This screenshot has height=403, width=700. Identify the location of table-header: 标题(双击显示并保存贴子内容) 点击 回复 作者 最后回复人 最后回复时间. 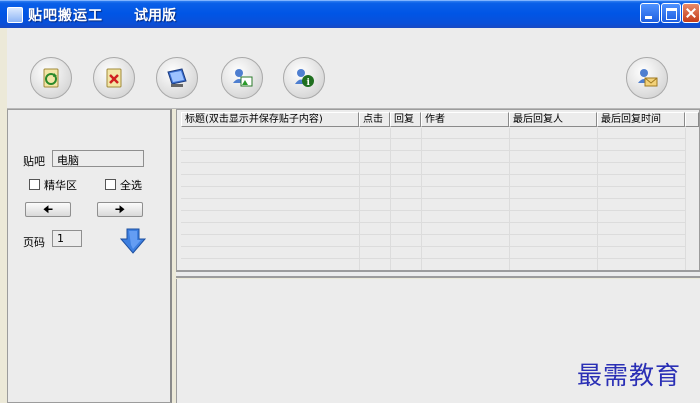
(438, 119).